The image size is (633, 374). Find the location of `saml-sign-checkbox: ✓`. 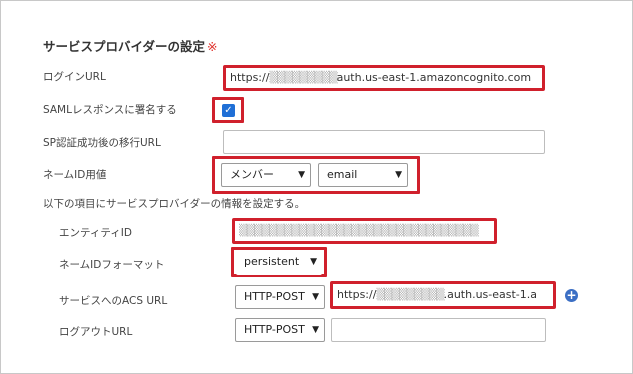

saml-sign-checkbox: ✓ is located at coordinates (228, 110).